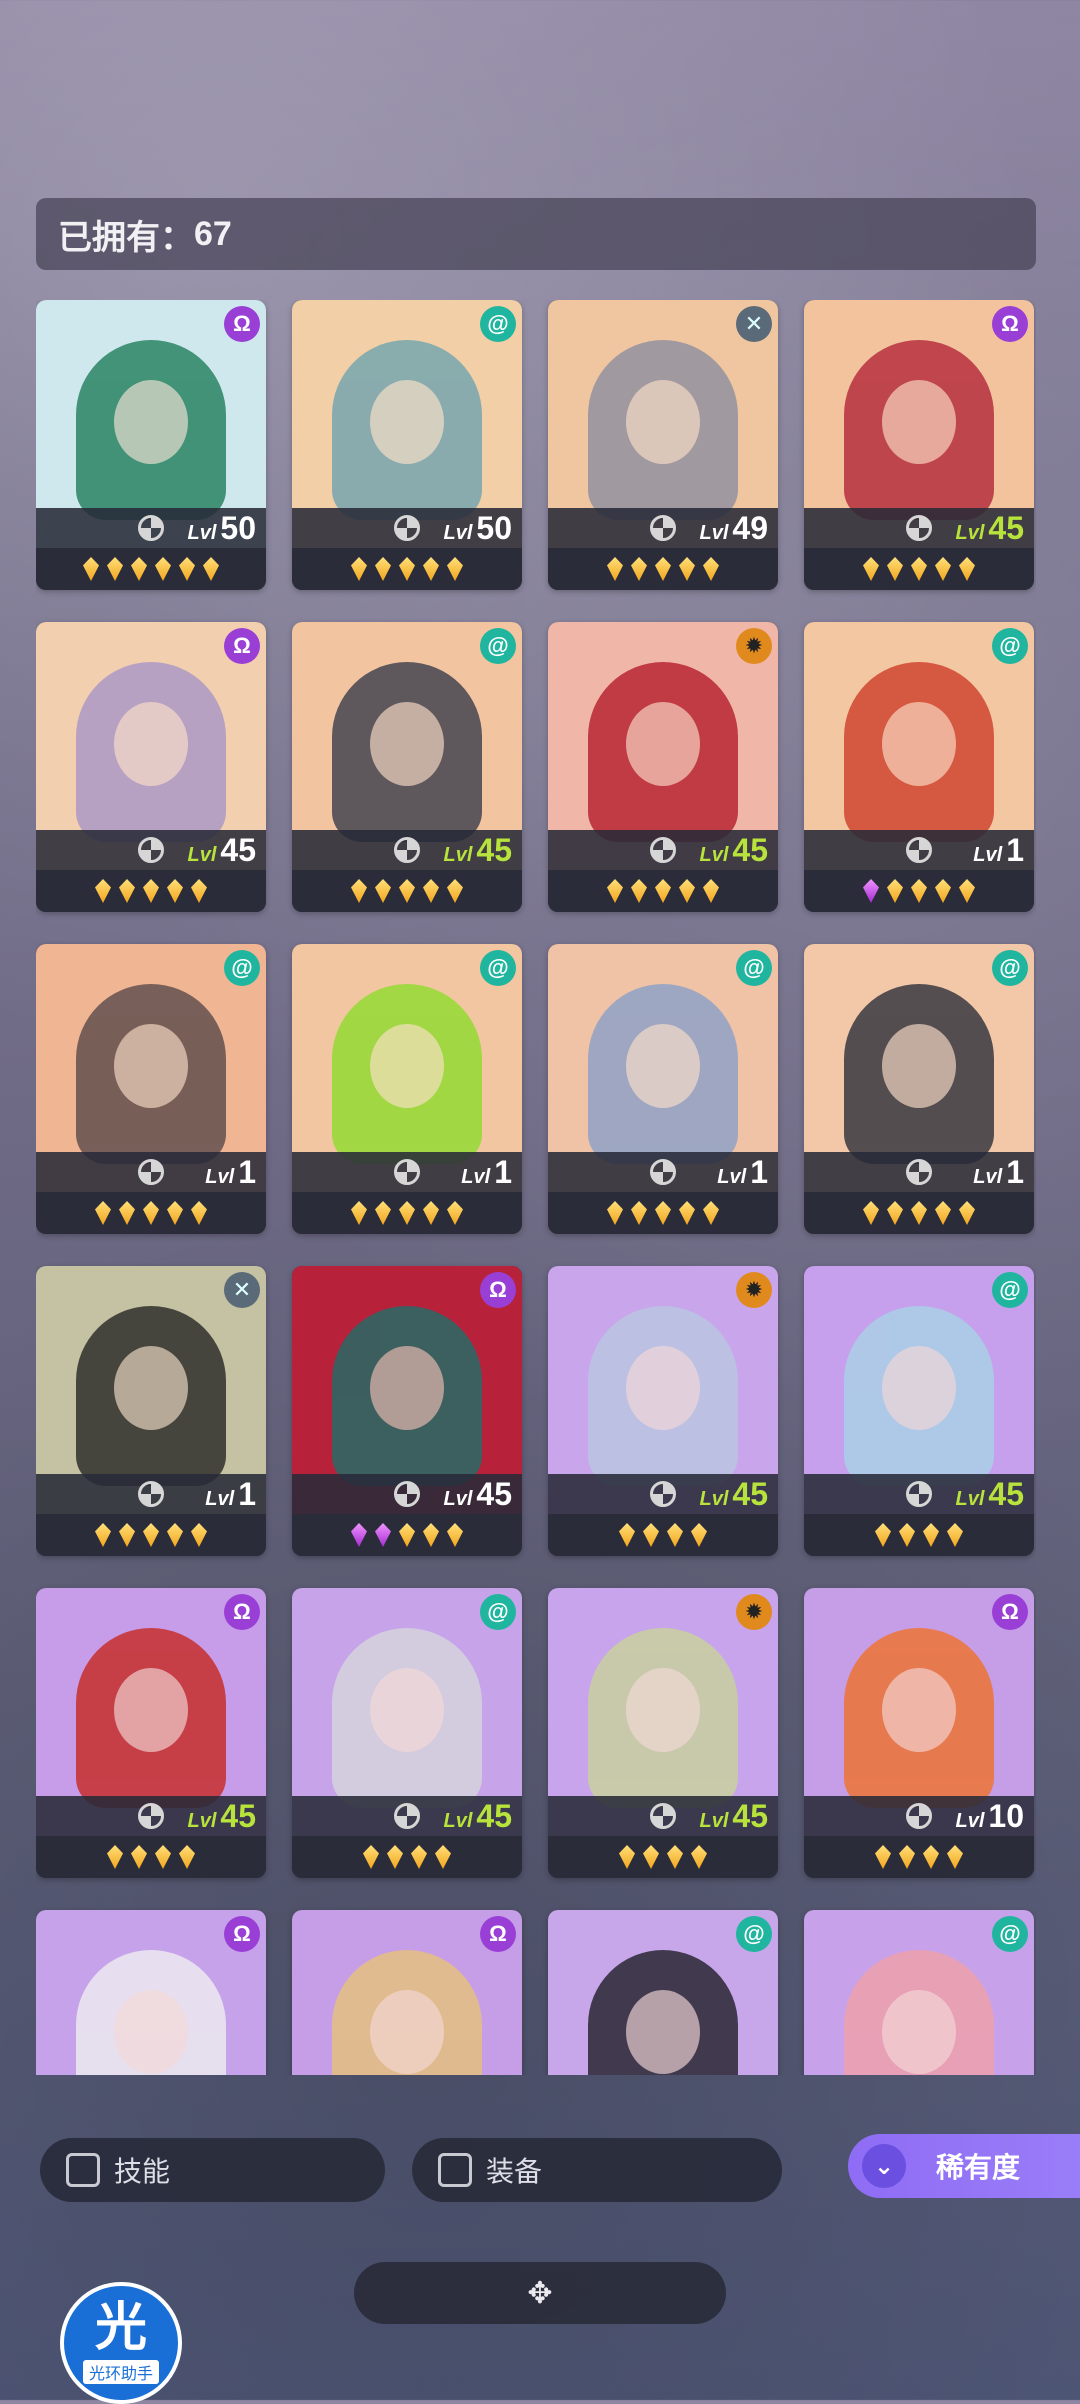  Describe the element at coordinates (455, 2170) in the screenshot. I see `equip-checkbox` at that location.